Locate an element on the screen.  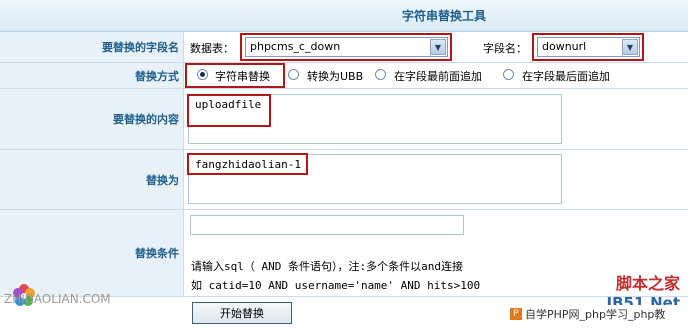
condition-input is located at coordinates (327, 225).